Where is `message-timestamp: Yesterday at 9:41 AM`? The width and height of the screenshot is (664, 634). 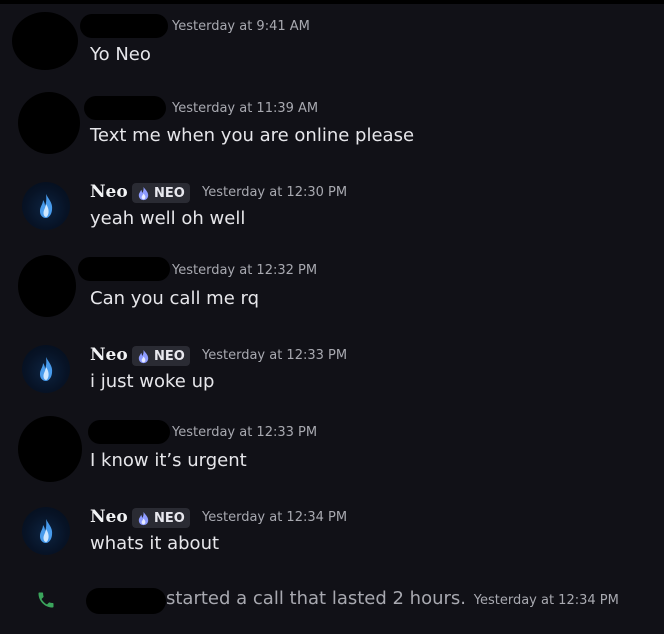
message-timestamp: Yesterday at 9:41 AM is located at coordinates (241, 26).